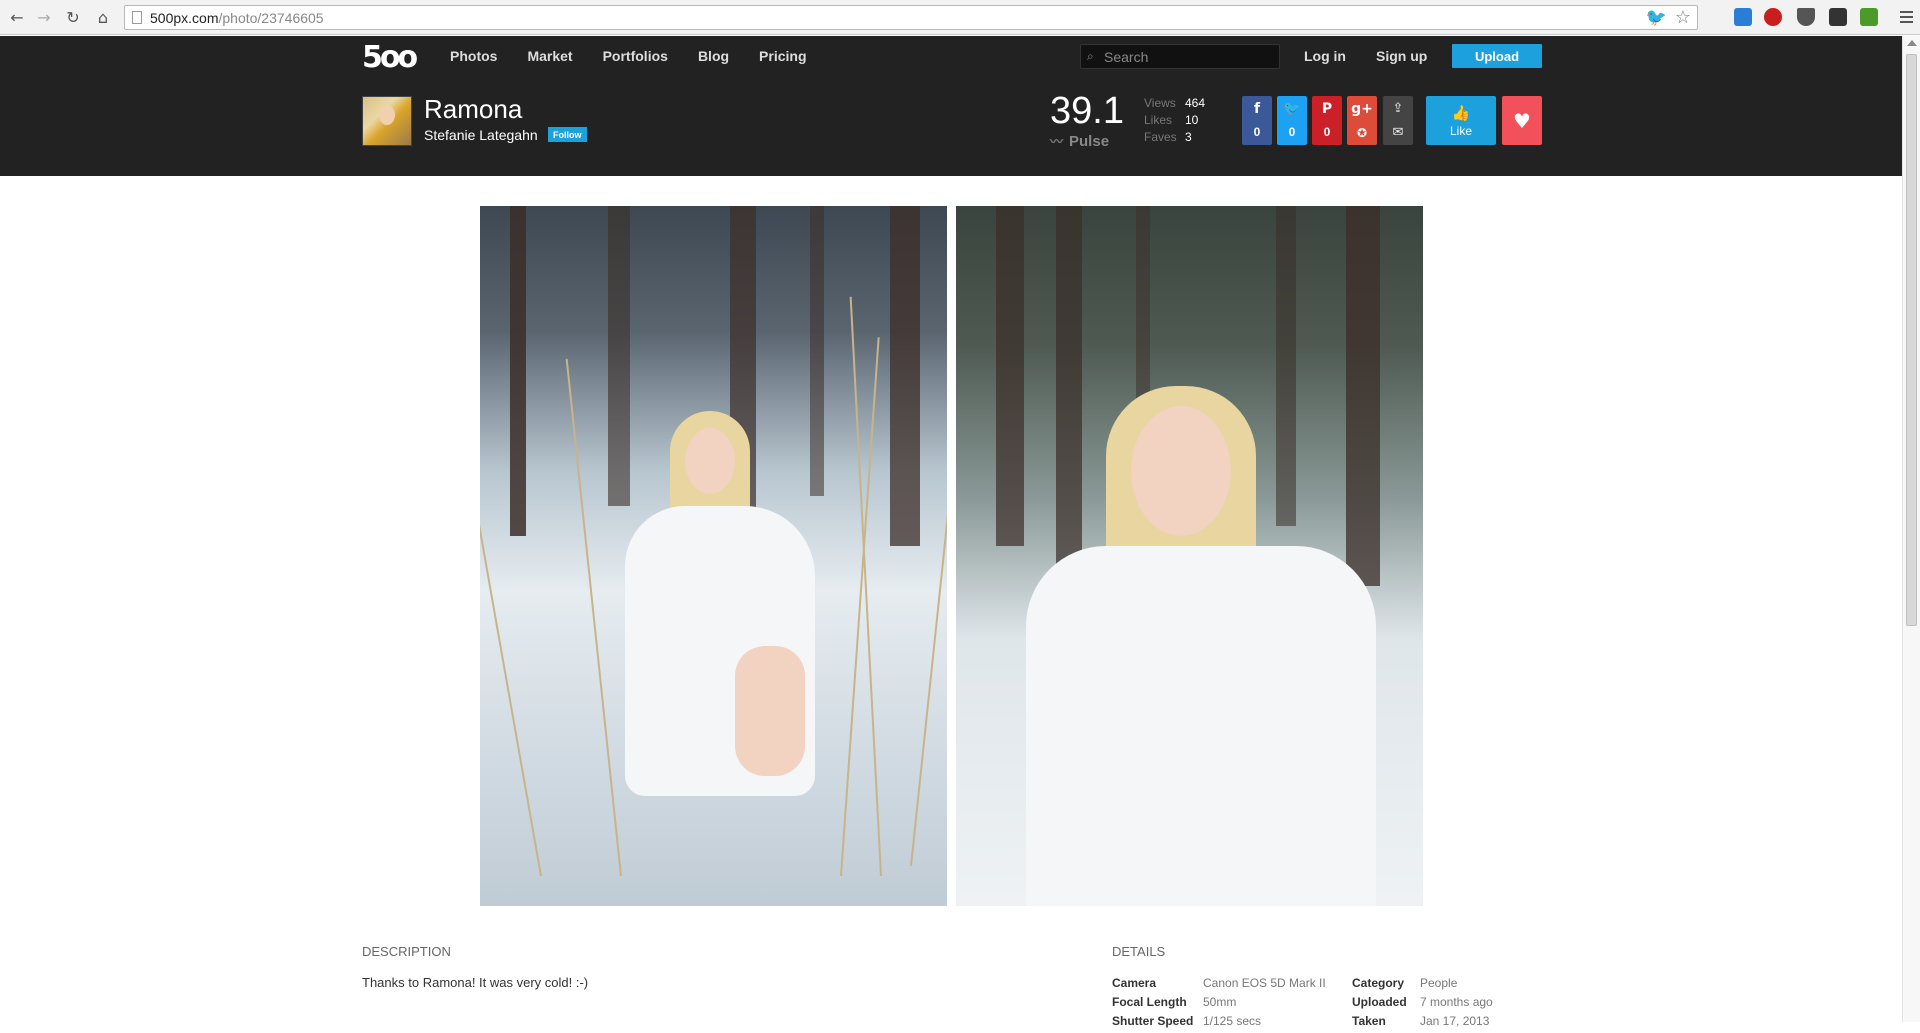  I want to click on pulse-icon: 〰, so click(1057, 142).